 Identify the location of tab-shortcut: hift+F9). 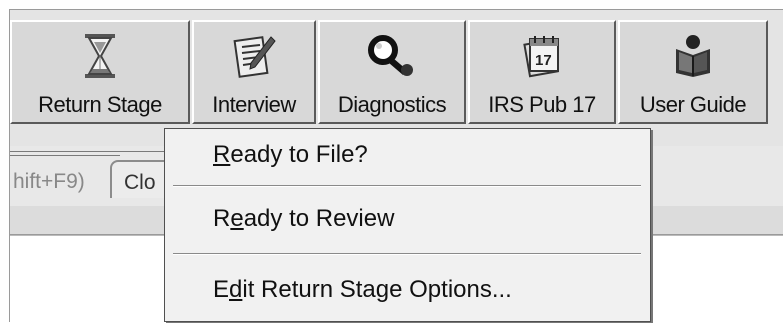
(49, 182).